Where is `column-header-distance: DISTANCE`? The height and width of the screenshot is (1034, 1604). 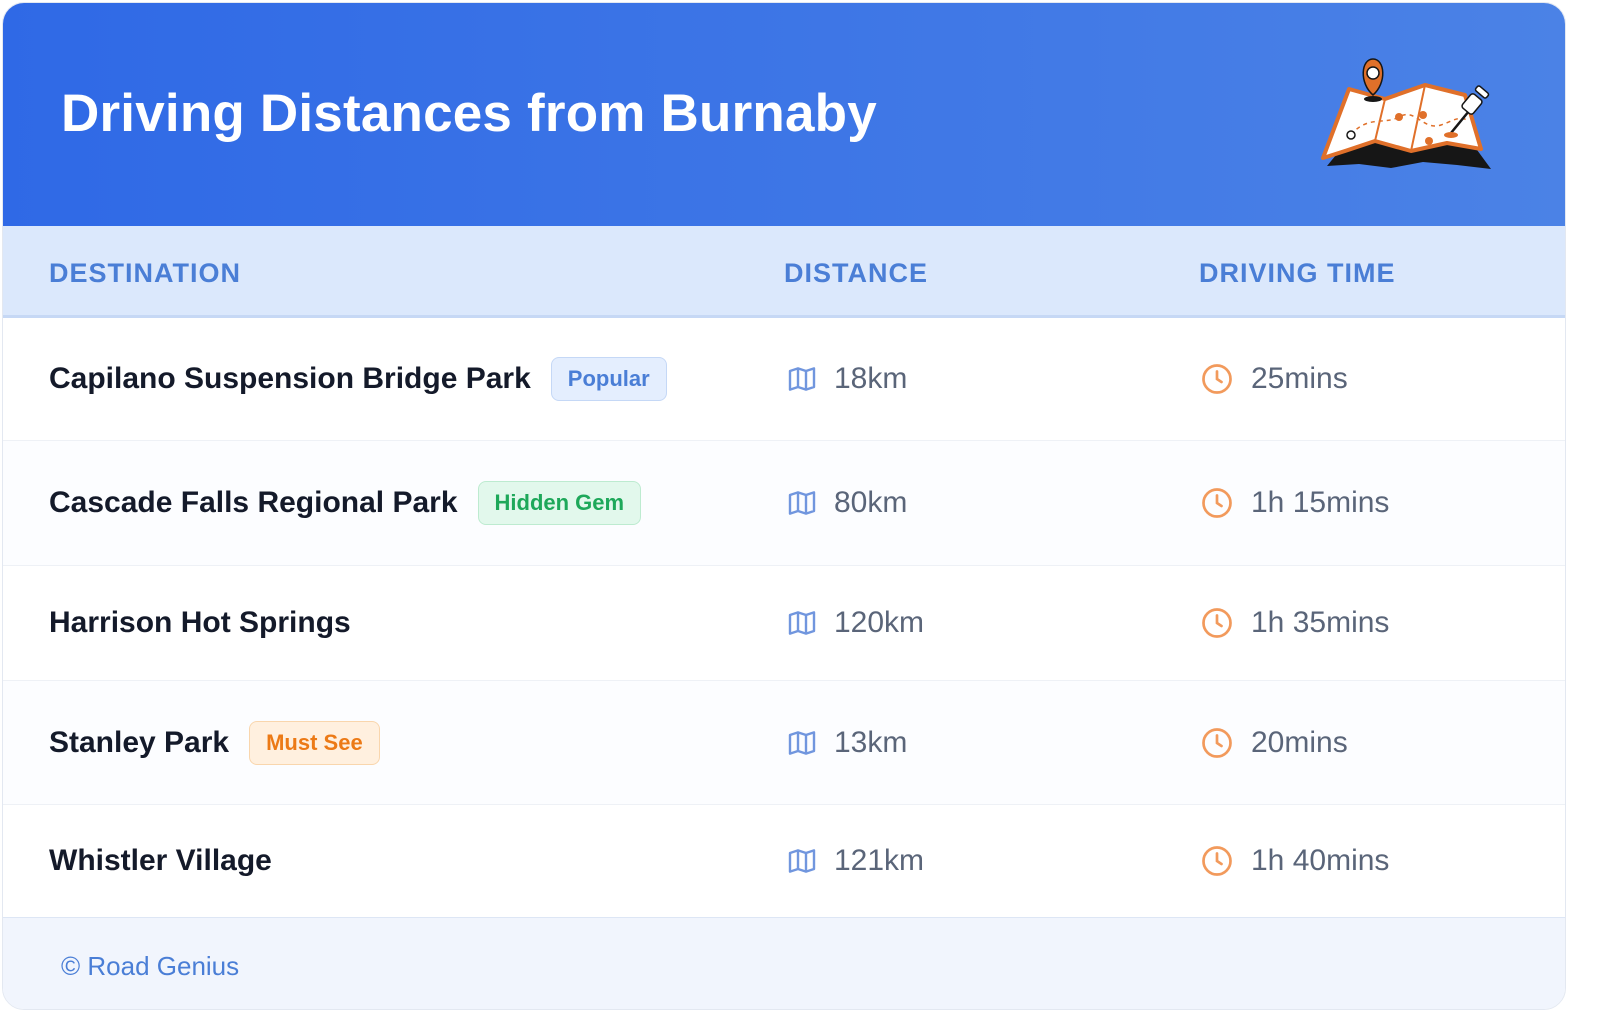 column-header-distance: DISTANCE is located at coordinates (856, 273).